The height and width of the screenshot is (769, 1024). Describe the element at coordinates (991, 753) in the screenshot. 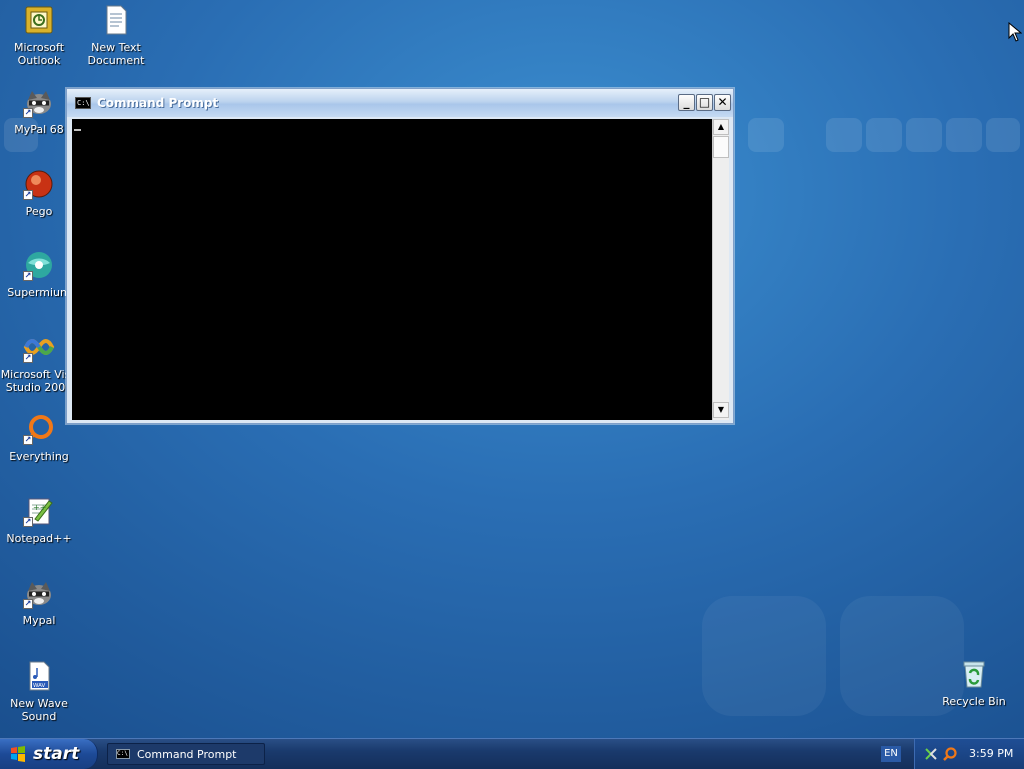

I see `clock: 3:59 PM` at that location.